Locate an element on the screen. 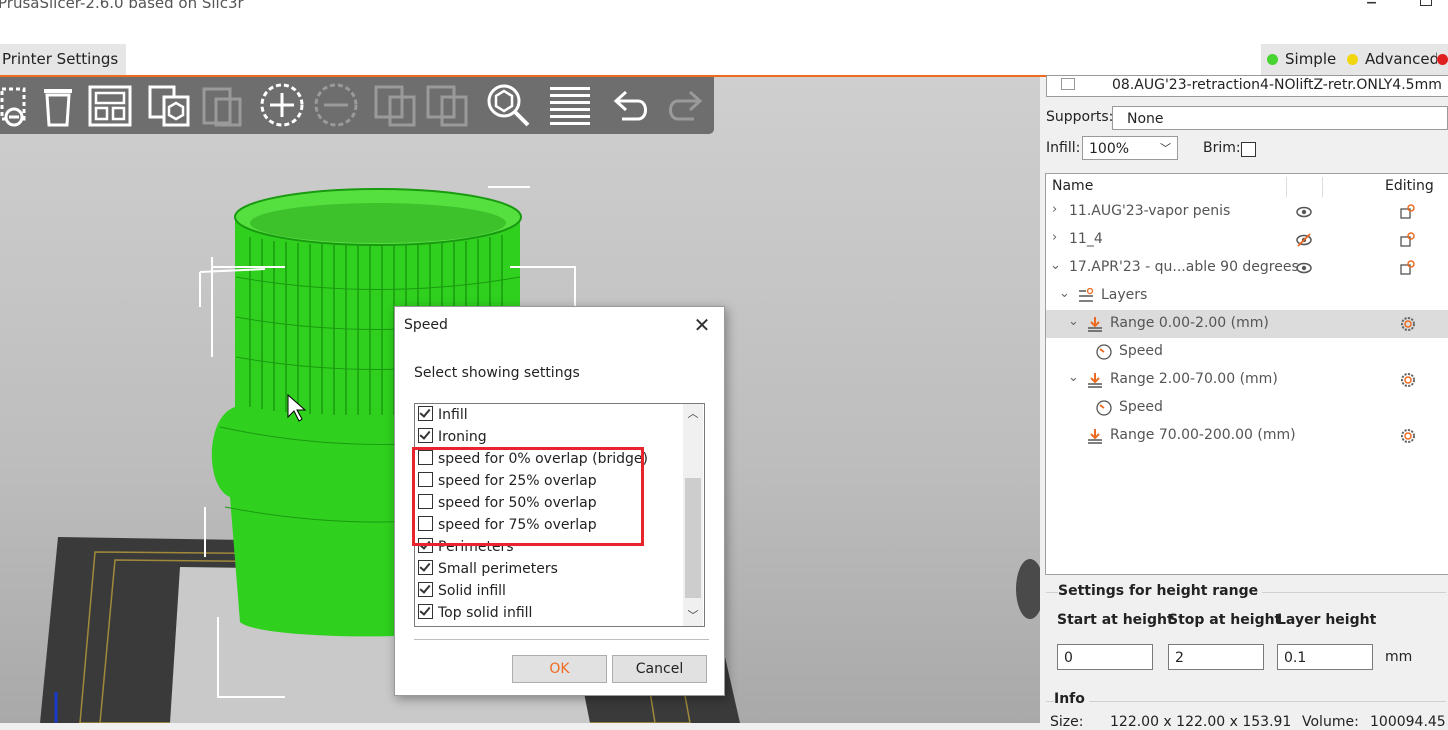 This screenshot has width=1448, height=730. split-objects-icon is located at coordinates (396, 105).